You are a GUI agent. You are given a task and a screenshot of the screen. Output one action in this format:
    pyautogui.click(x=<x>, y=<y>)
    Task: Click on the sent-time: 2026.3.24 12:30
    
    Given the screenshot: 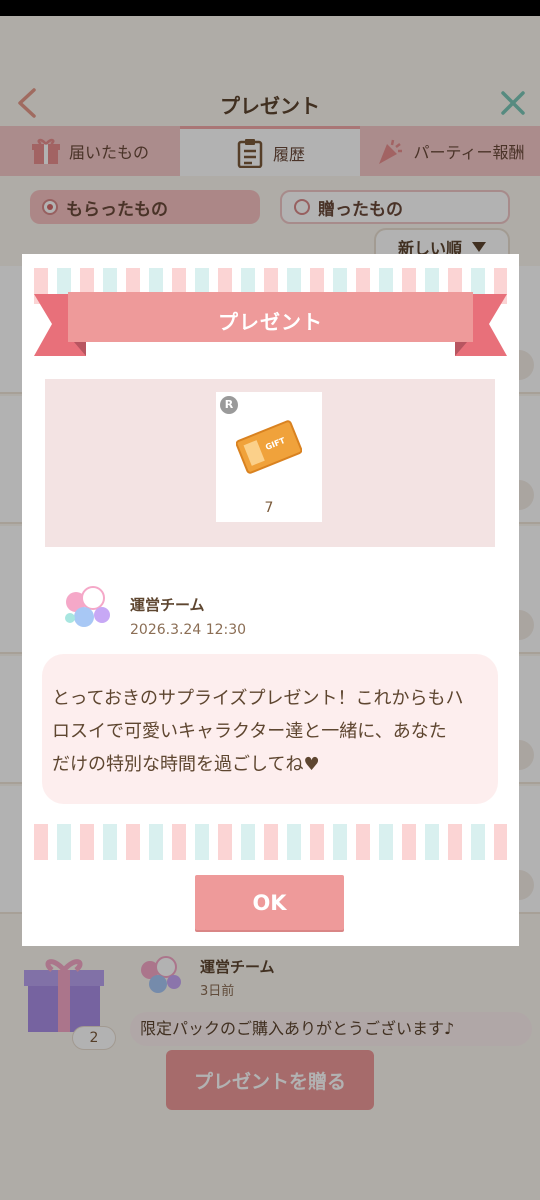 What is the action you would take?
    pyautogui.click(x=188, y=630)
    